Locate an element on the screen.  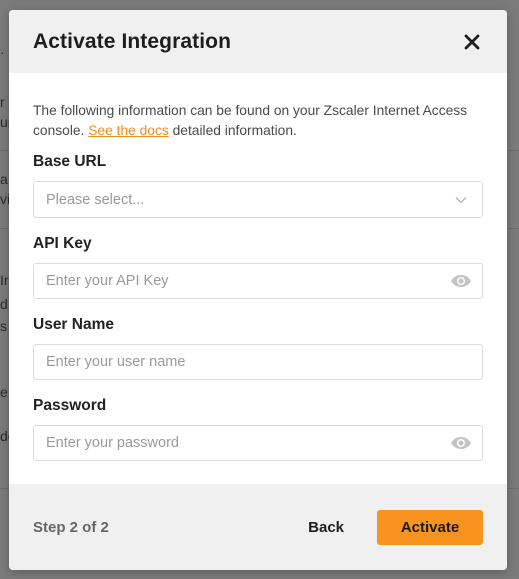
background-text: · is located at coordinates (2, 52).